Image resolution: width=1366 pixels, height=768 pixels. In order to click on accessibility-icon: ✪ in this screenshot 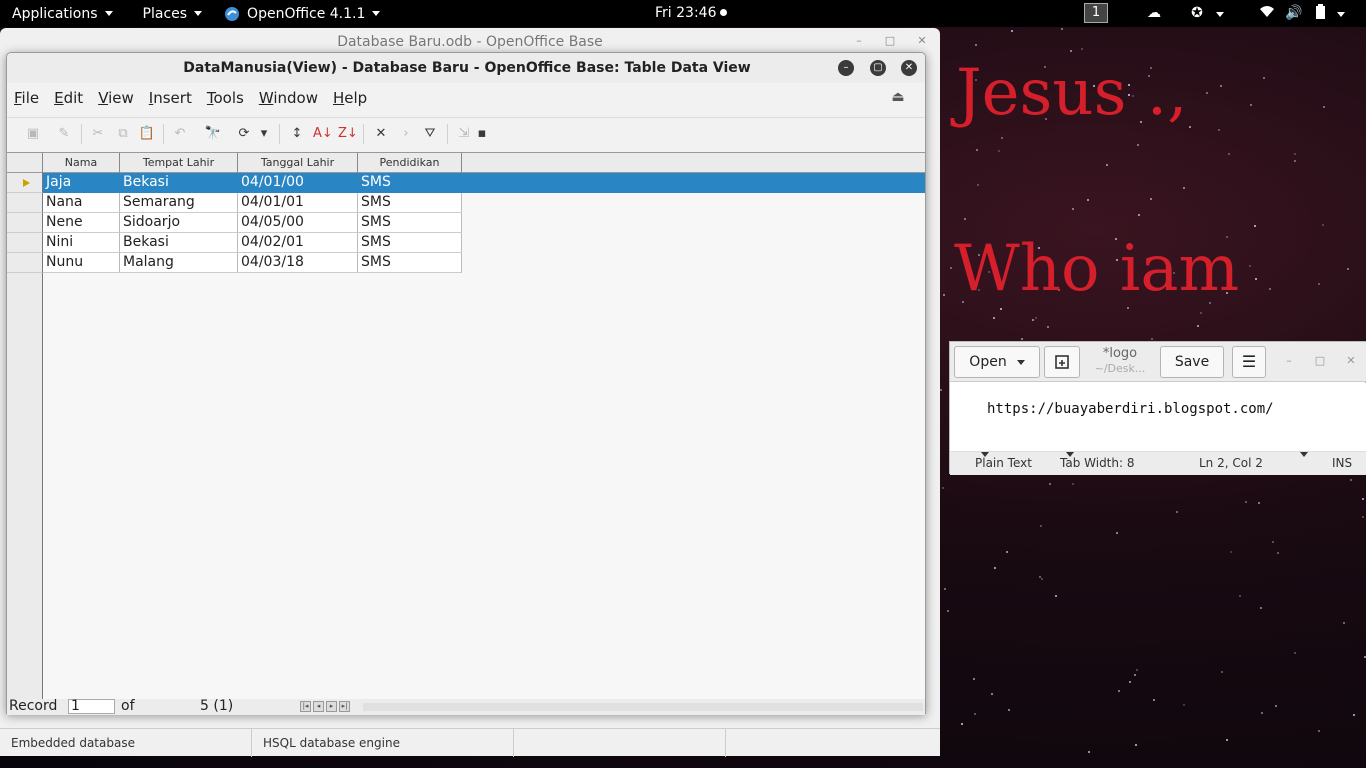, I will do `click(1197, 13)`.